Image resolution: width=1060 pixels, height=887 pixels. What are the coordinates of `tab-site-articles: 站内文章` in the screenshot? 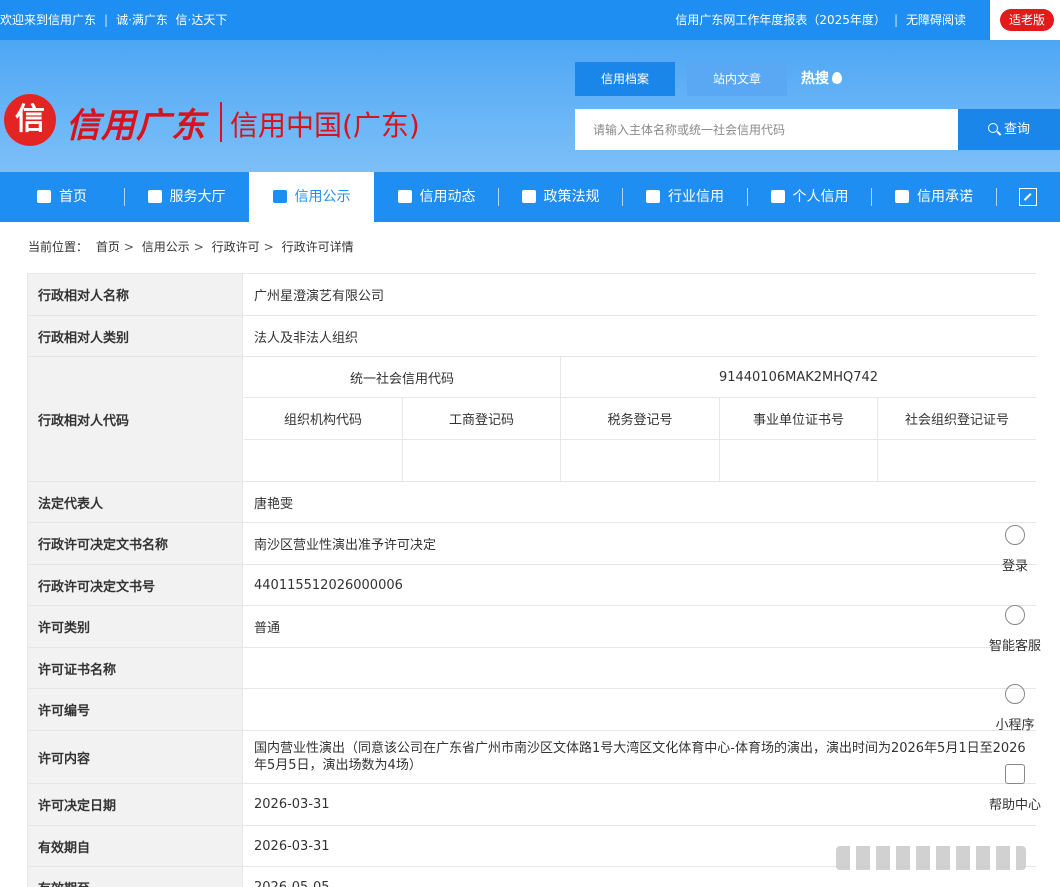 It's located at (737, 79).